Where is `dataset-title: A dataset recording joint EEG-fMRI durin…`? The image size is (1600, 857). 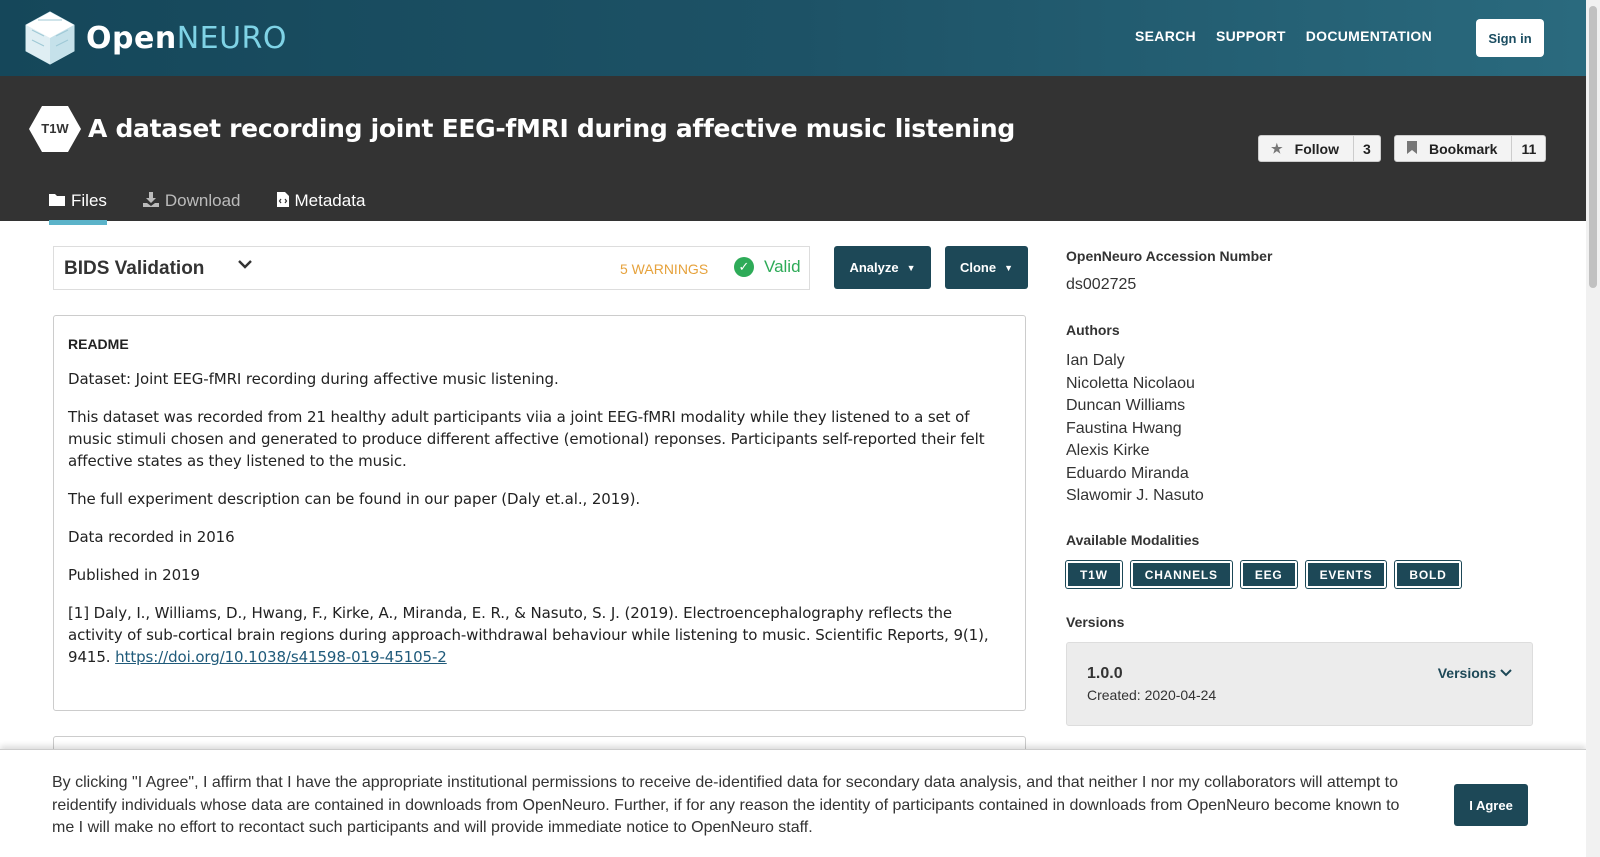 dataset-title: A dataset recording joint EEG-fMRI durin… is located at coordinates (551, 128).